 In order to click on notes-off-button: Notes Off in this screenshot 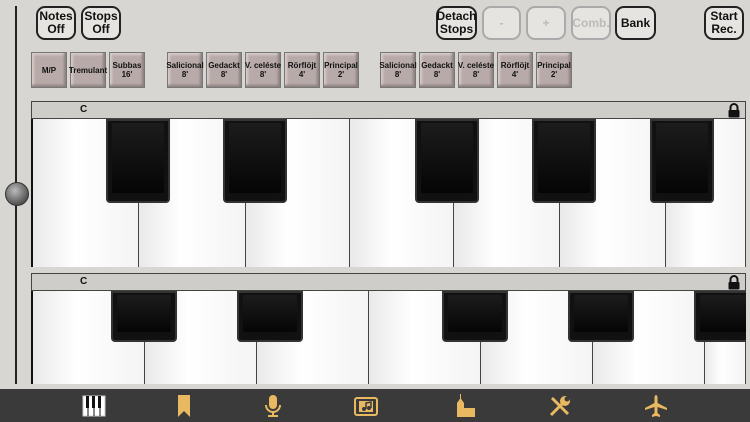, I will do `click(56, 23)`.